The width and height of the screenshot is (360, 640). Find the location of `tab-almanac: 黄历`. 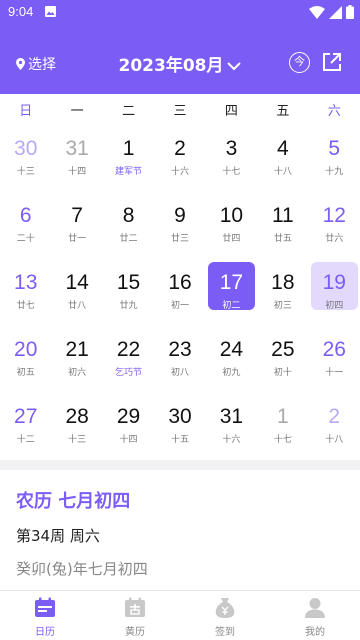

tab-almanac: 黄历 is located at coordinates (135, 615).